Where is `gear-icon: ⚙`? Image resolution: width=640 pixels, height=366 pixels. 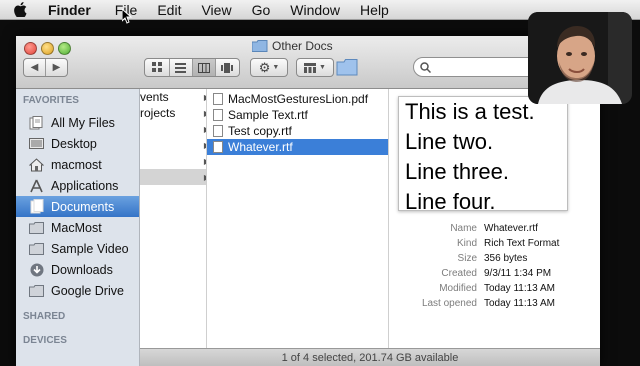
gear-icon: ⚙ is located at coordinates (264, 67).